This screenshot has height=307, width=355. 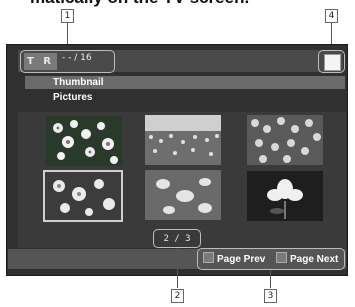 I want to click on callout-3-leader, so click(x=270, y=279).